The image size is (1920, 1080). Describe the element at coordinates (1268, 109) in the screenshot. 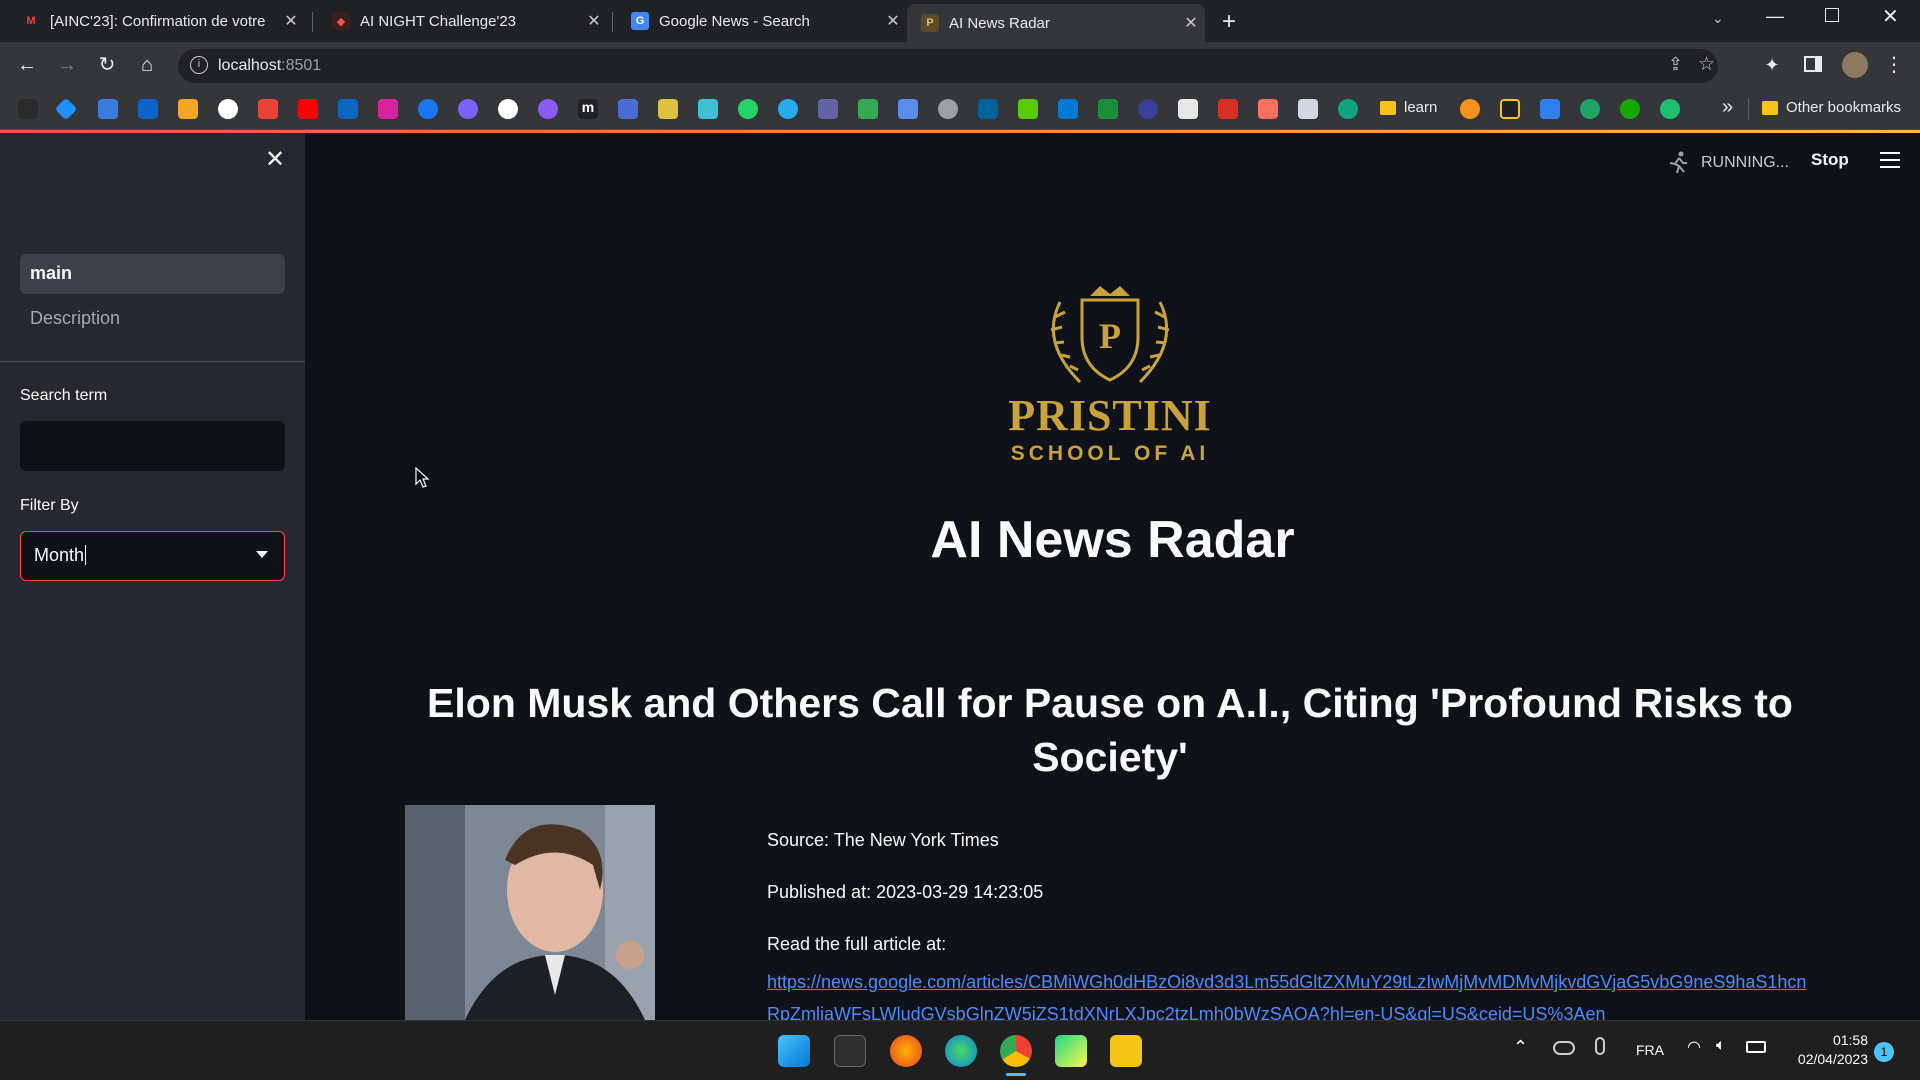

I see `stack-bookmark-icon` at that location.